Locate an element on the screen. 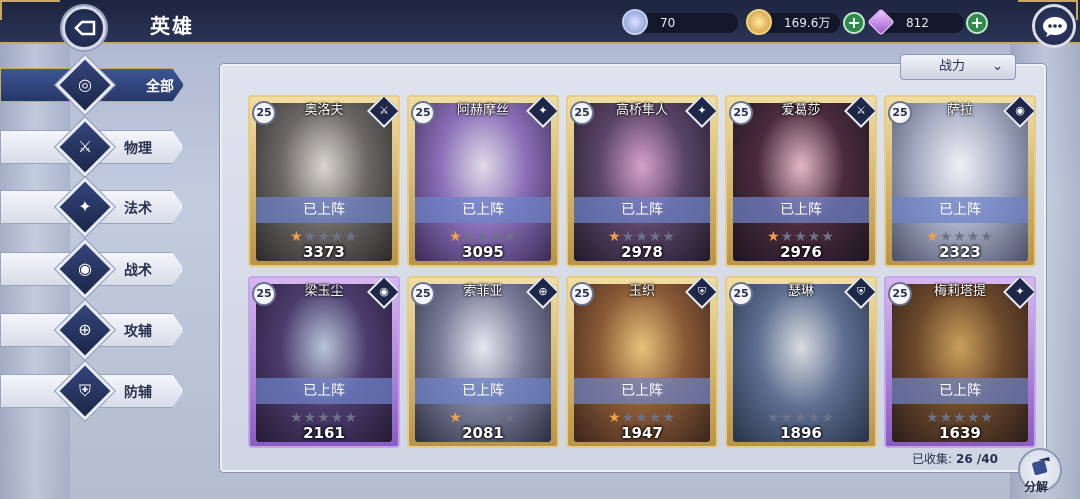  back-arrow-icon is located at coordinates (85, 28).